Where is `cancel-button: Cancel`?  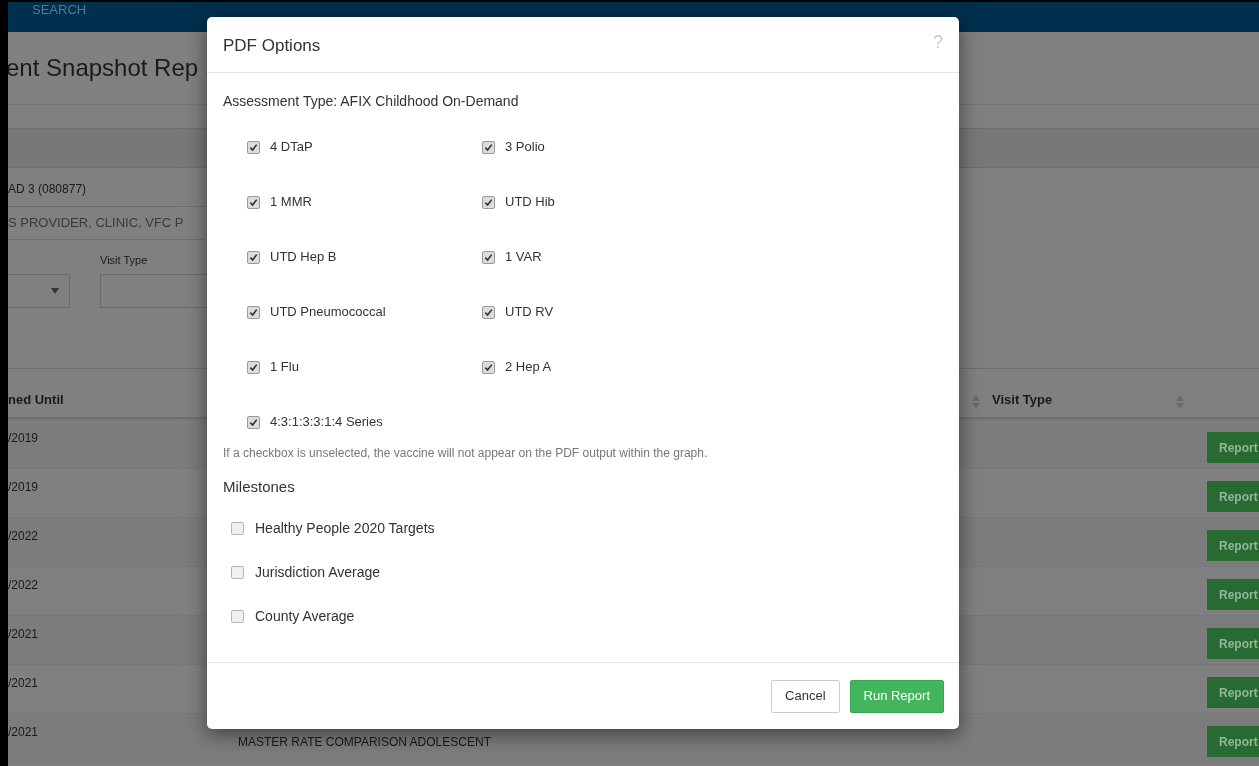 cancel-button: Cancel is located at coordinates (805, 696).